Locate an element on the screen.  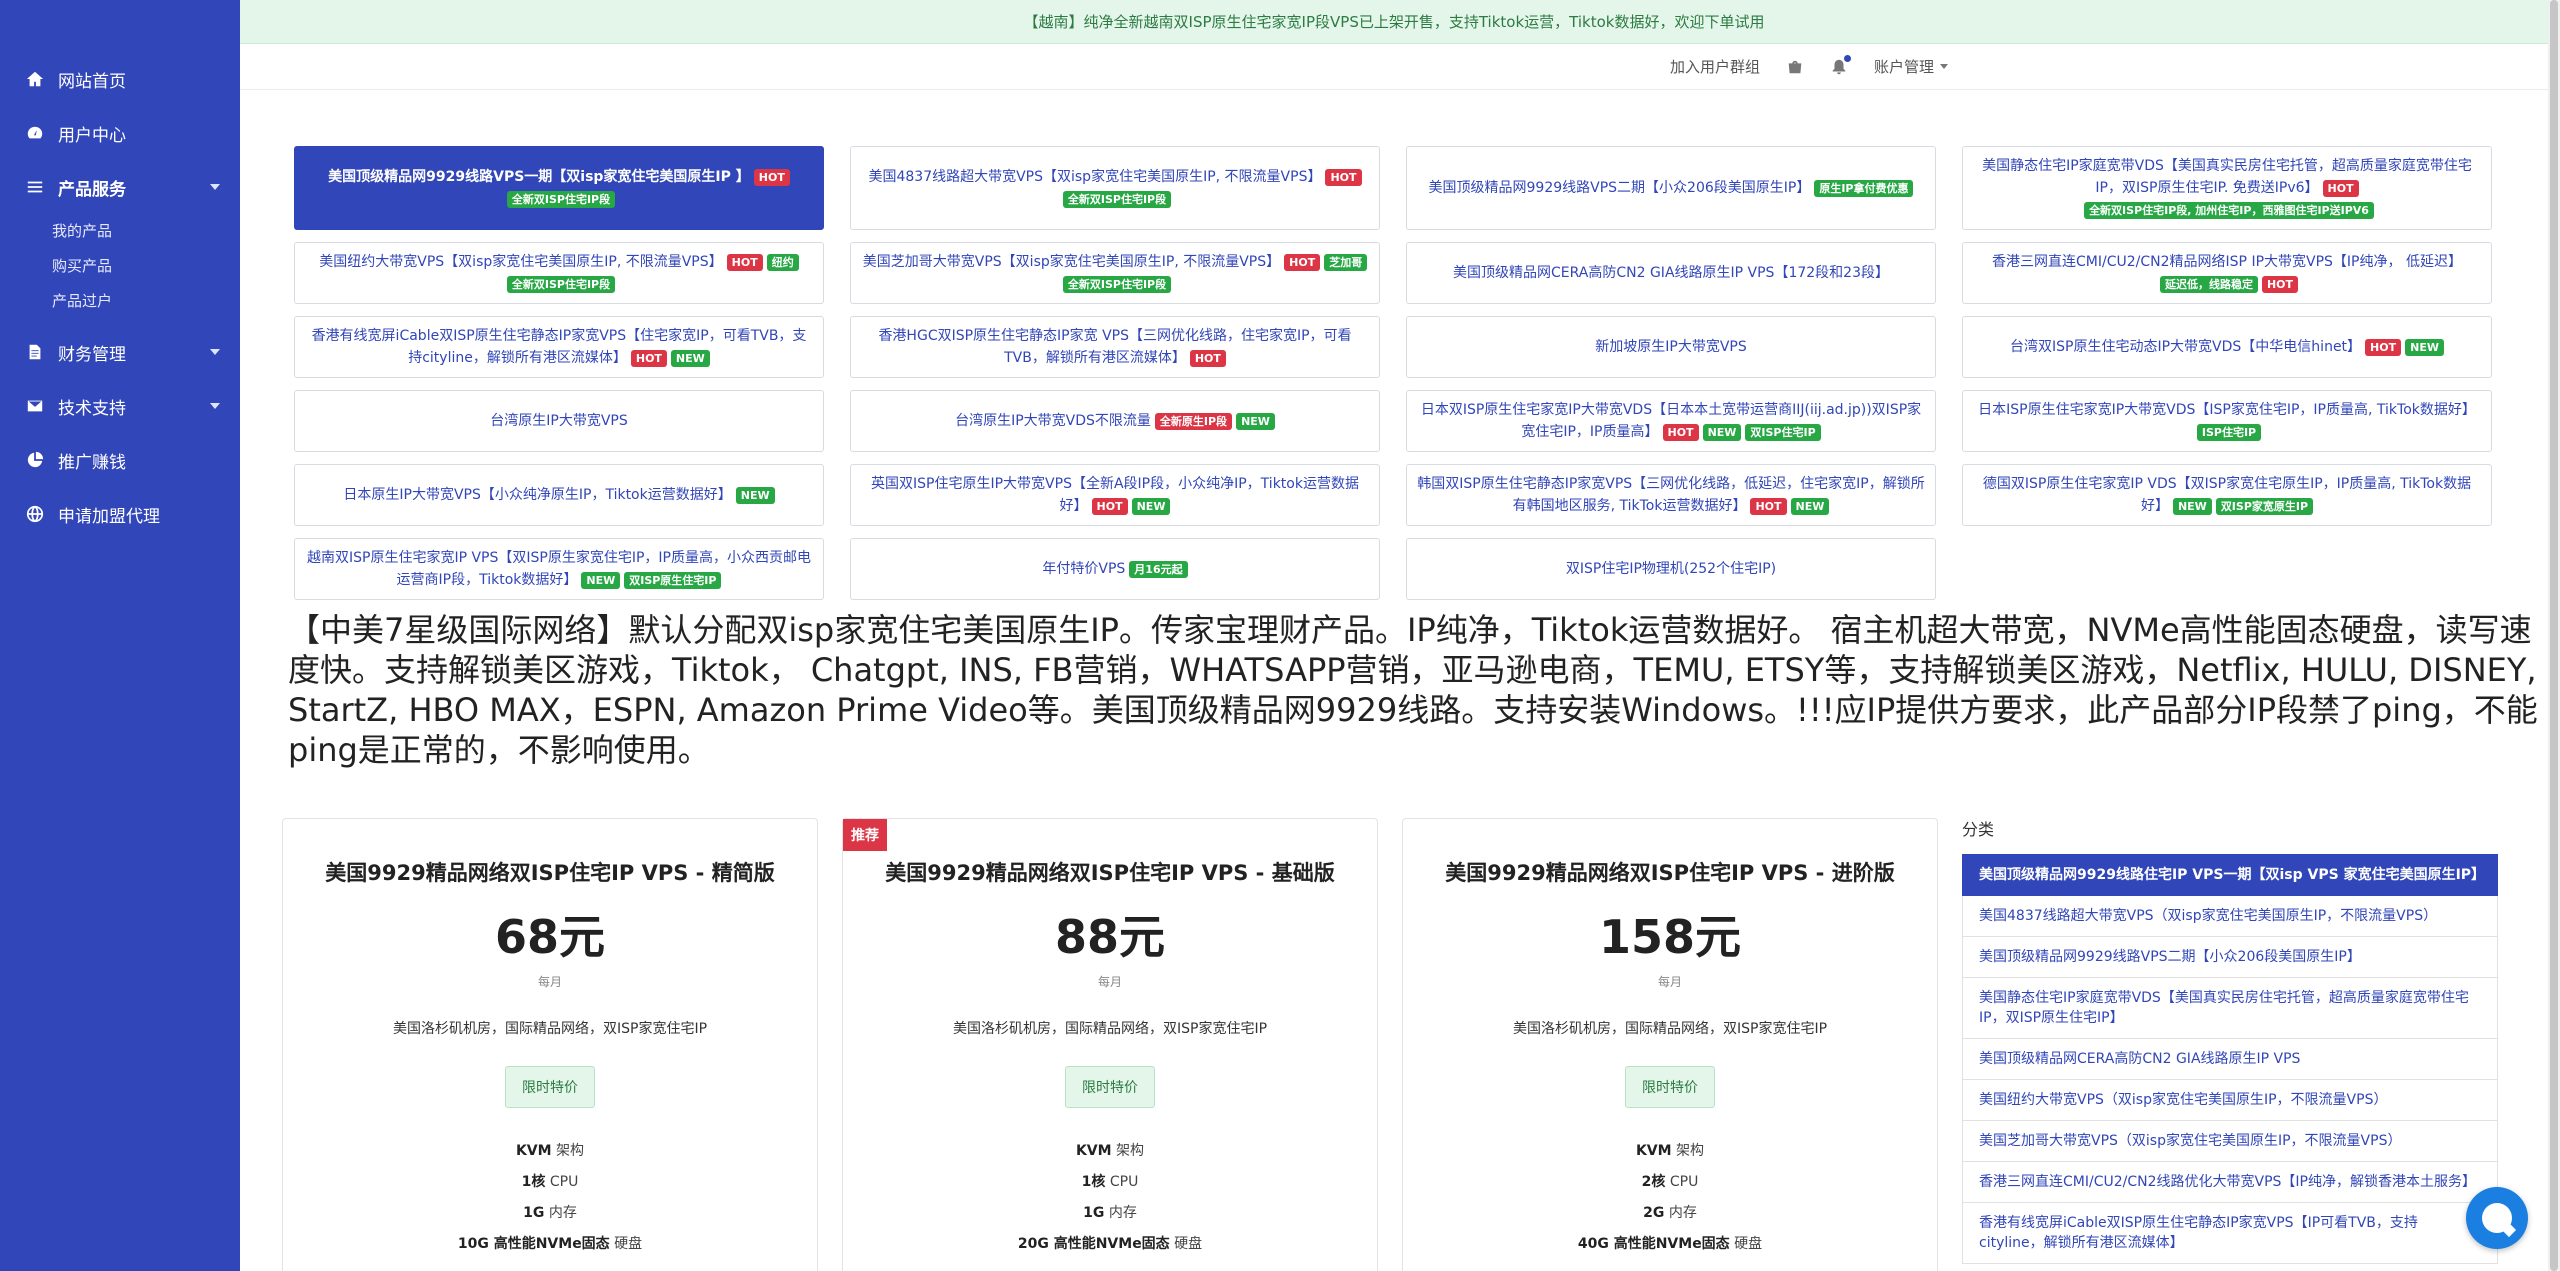
category-card: 年付特价VPS 月16元起 is located at coordinates (1115, 569).